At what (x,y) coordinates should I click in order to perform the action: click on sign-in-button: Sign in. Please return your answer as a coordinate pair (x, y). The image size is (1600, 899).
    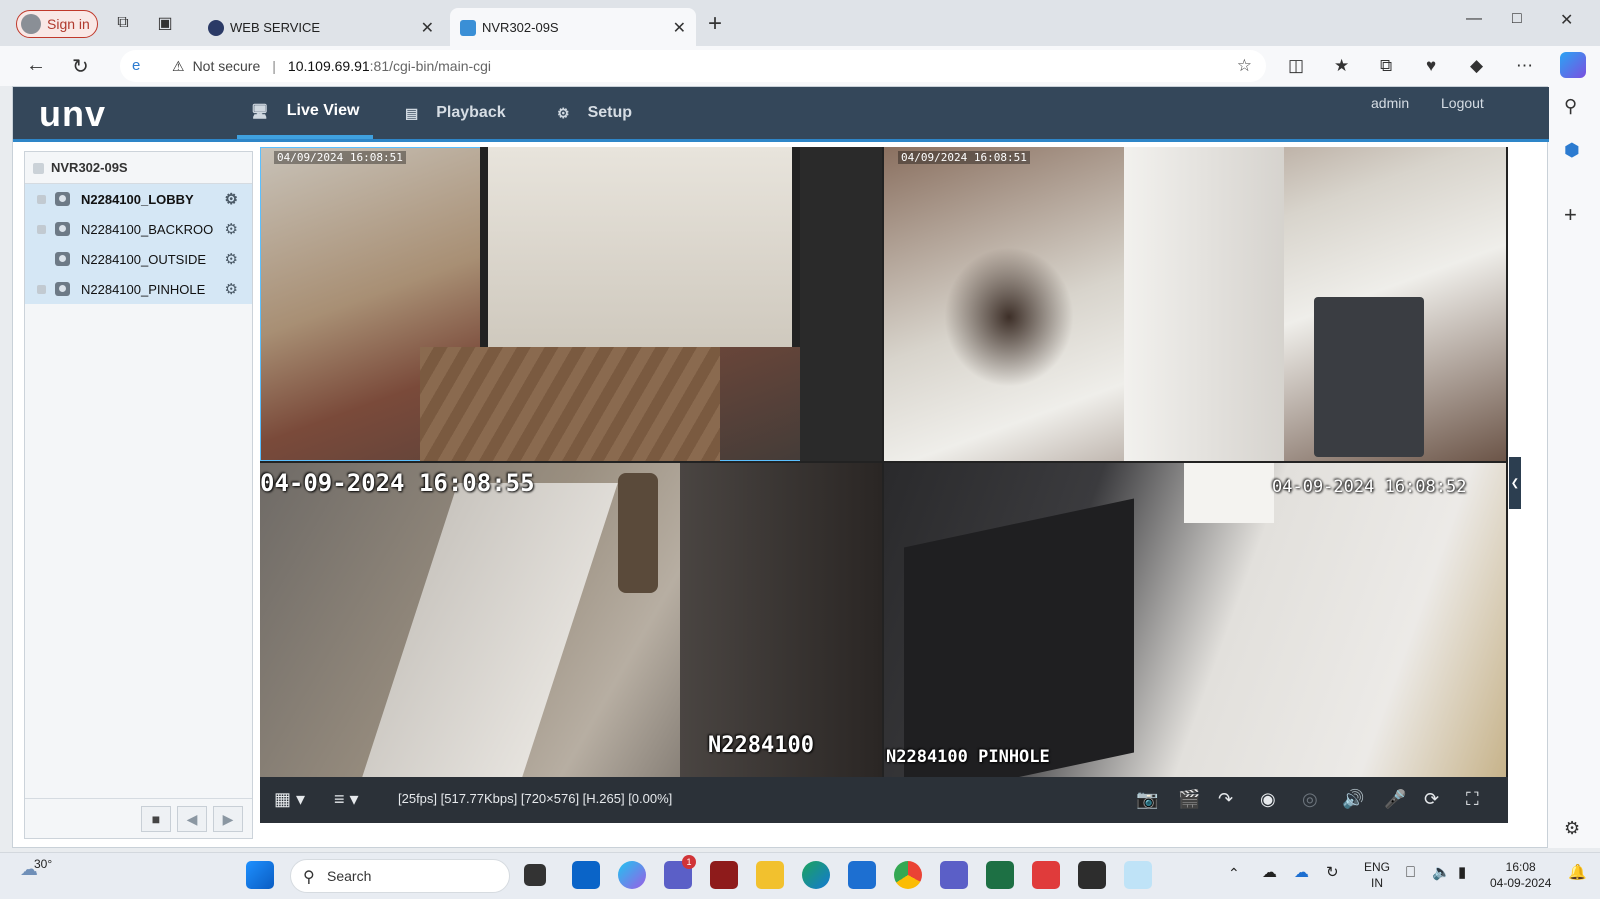
    Looking at the image, I should click on (57, 24).